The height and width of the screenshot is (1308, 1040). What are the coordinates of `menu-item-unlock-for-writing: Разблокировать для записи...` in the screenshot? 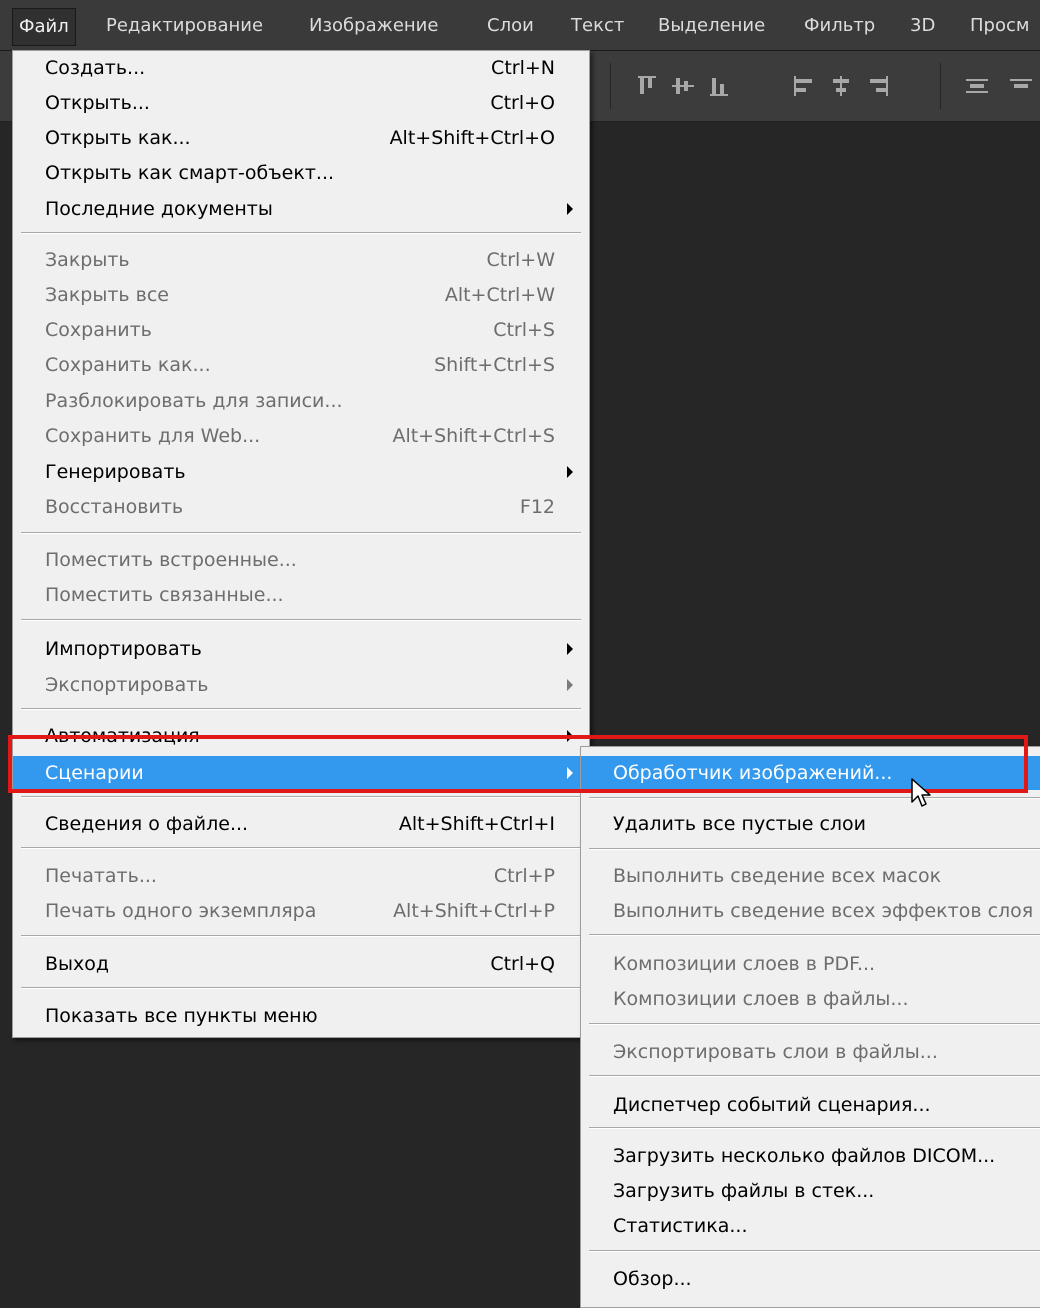 It's located at (301, 401).